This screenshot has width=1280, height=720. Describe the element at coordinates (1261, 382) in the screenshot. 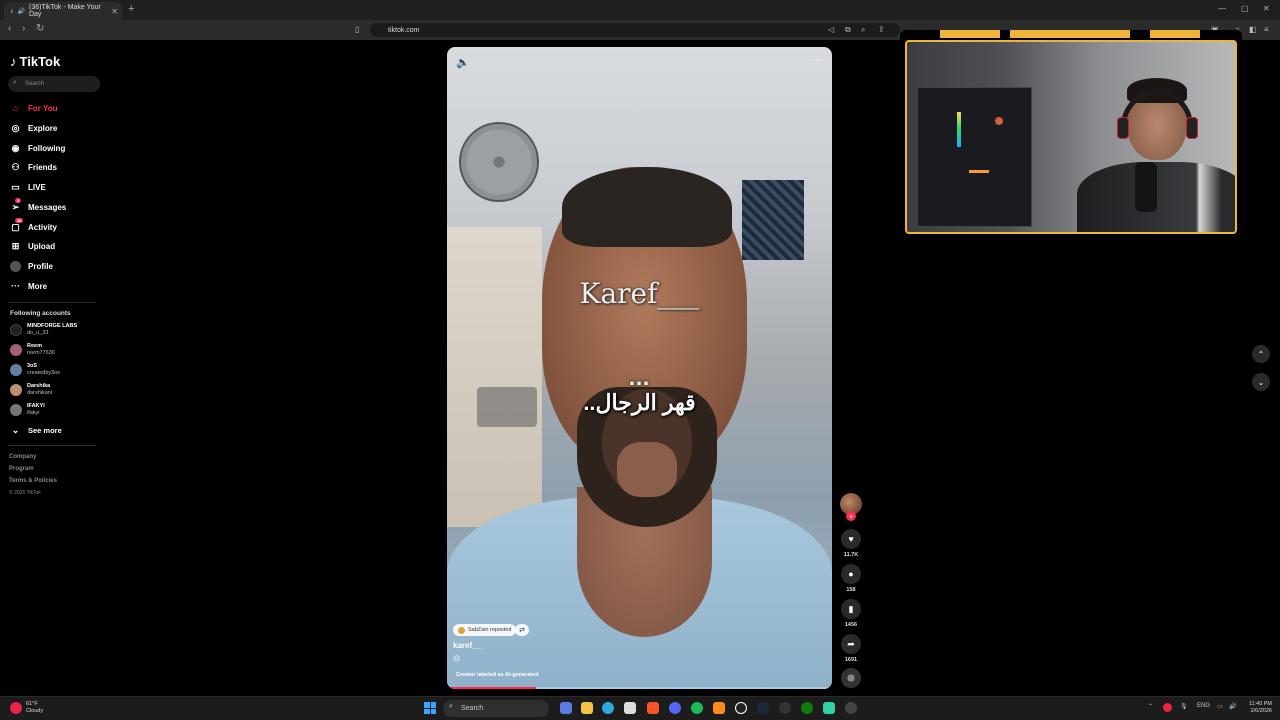

I see `next-video-button: ⌄` at that location.